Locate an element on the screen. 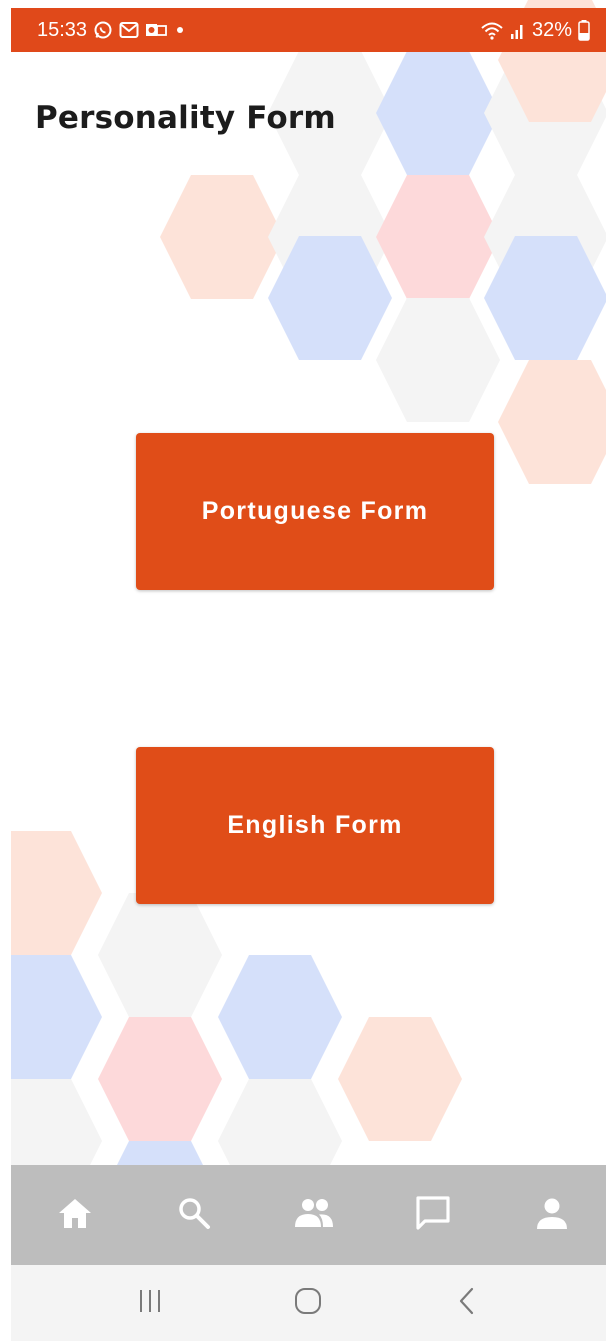 The image size is (606, 1341). home-circle-icon is located at coordinates (308, 1303).